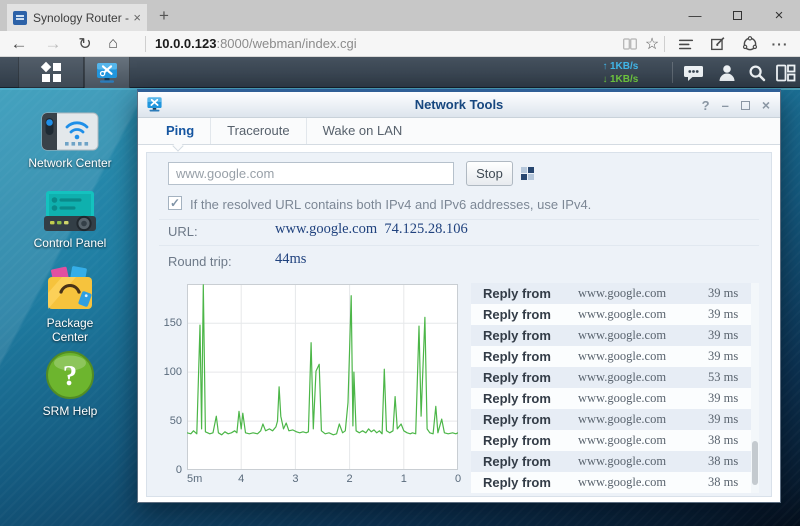 The width and height of the screenshot is (800, 526). Describe the element at coordinates (750, 44) in the screenshot. I see `share-icon` at that location.